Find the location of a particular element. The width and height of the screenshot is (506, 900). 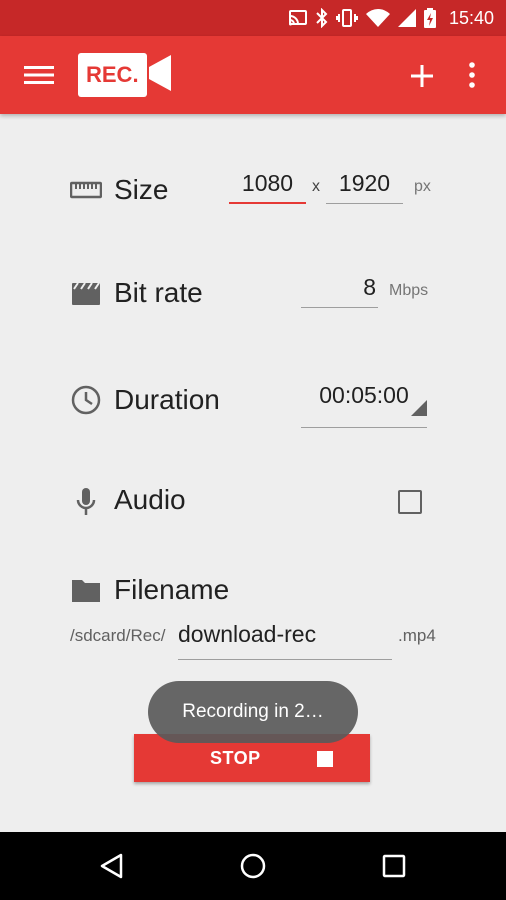

navigation-bar is located at coordinates (253, 866).